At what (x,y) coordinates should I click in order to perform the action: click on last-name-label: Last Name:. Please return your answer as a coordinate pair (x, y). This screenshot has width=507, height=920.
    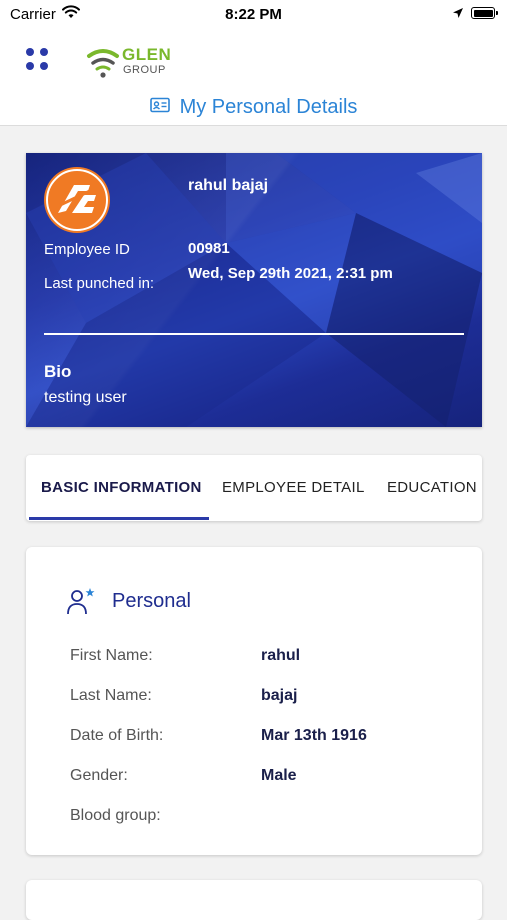
    Looking at the image, I should click on (111, 695).